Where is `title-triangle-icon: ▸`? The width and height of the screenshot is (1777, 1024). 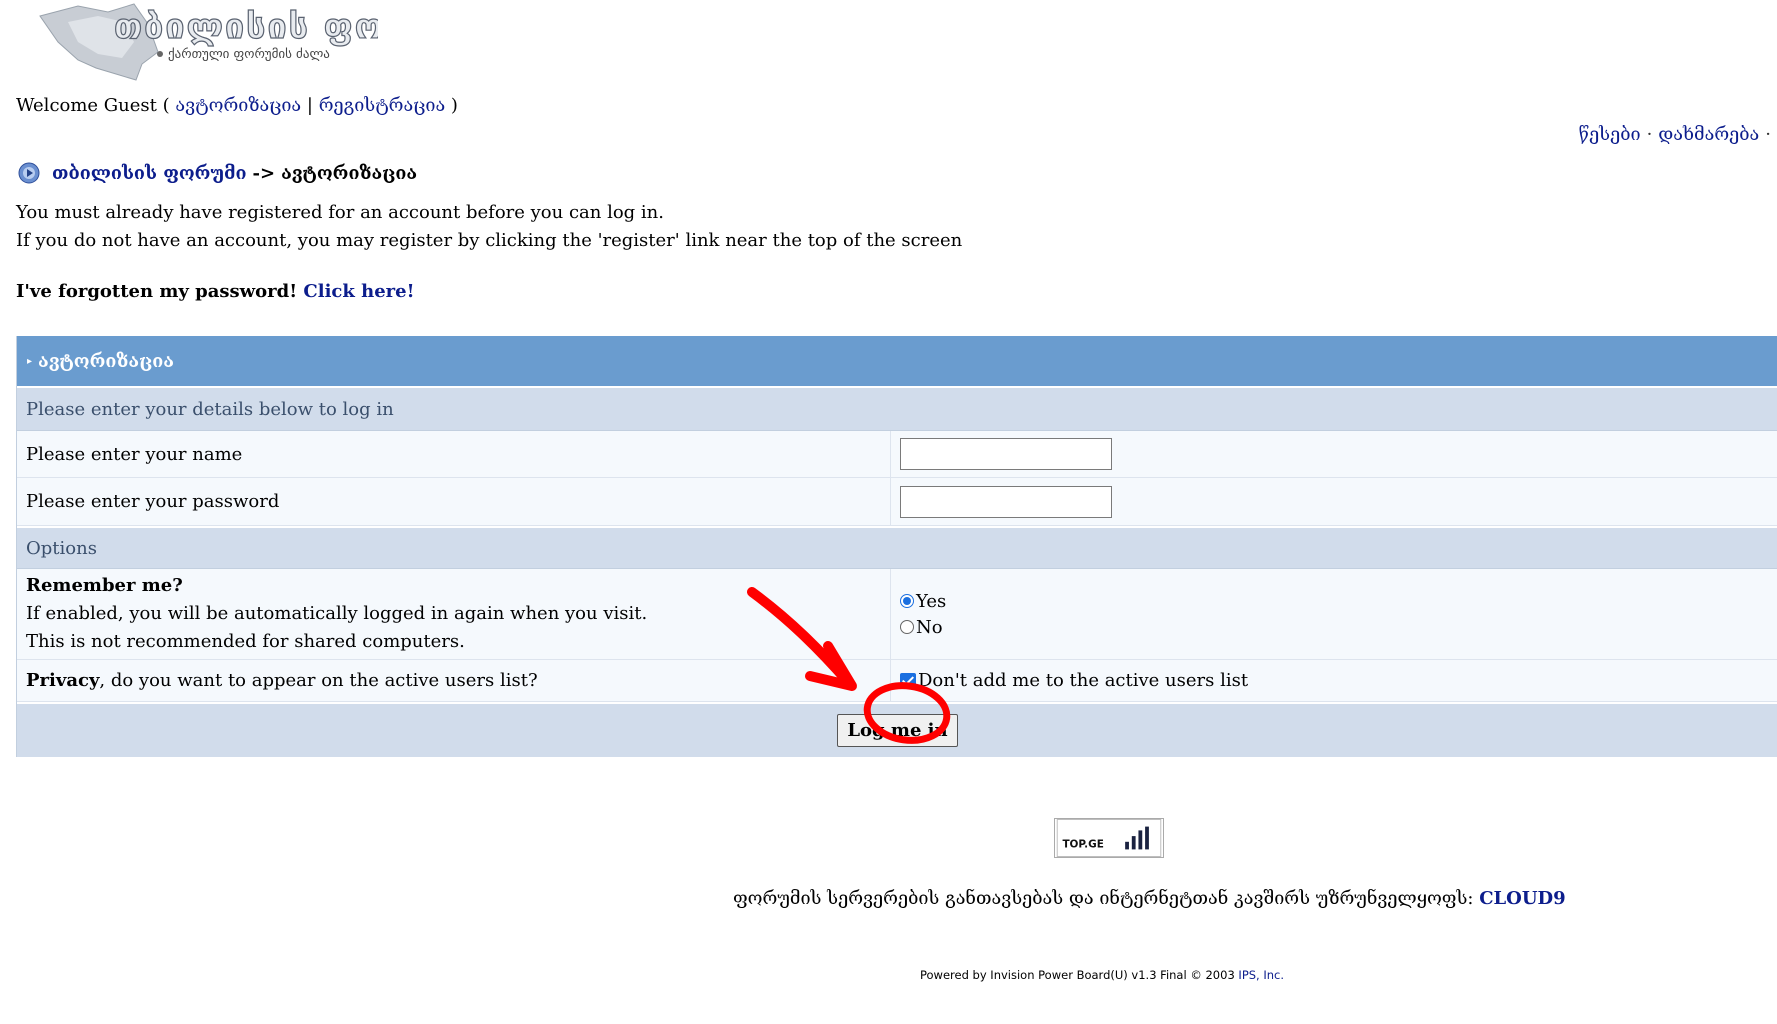
title-triangle-icon: ▸ is located at coordinates (30, 361).